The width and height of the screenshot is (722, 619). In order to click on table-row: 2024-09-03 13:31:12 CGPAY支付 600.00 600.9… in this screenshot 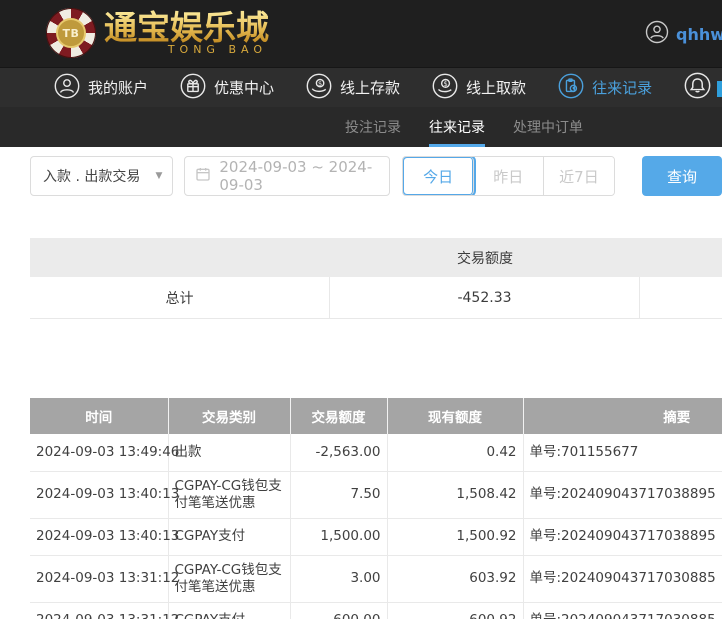, I will do `click(376, 610)`.